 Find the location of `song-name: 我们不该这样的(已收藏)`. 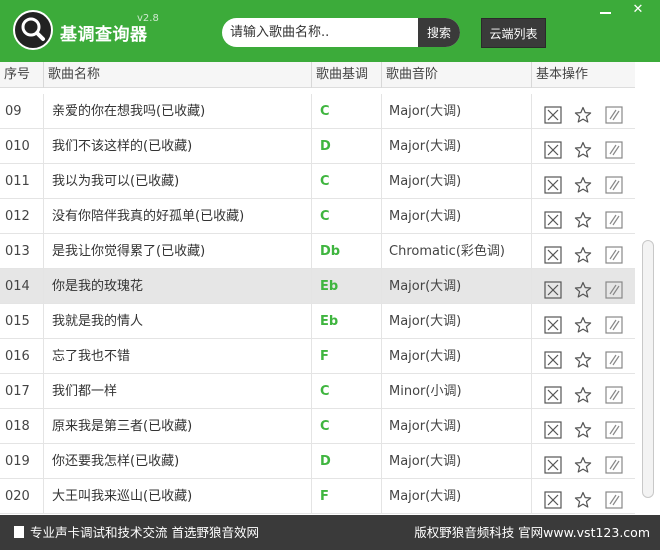

song-name: 我们不该这样的(已收藏) is located at coordinates (178, 146).